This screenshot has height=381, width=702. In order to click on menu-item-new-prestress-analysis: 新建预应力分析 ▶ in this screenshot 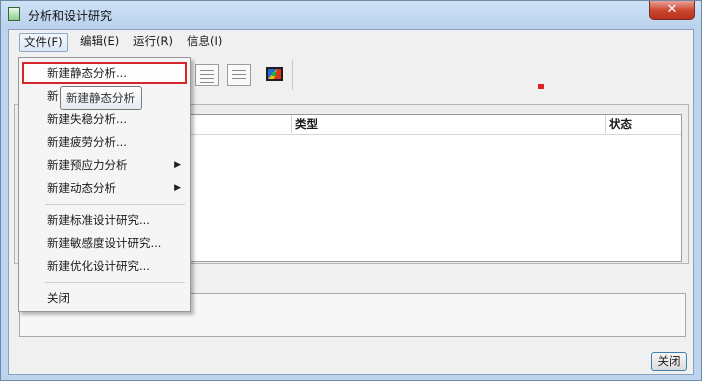, I will do `click(104, 165)`.